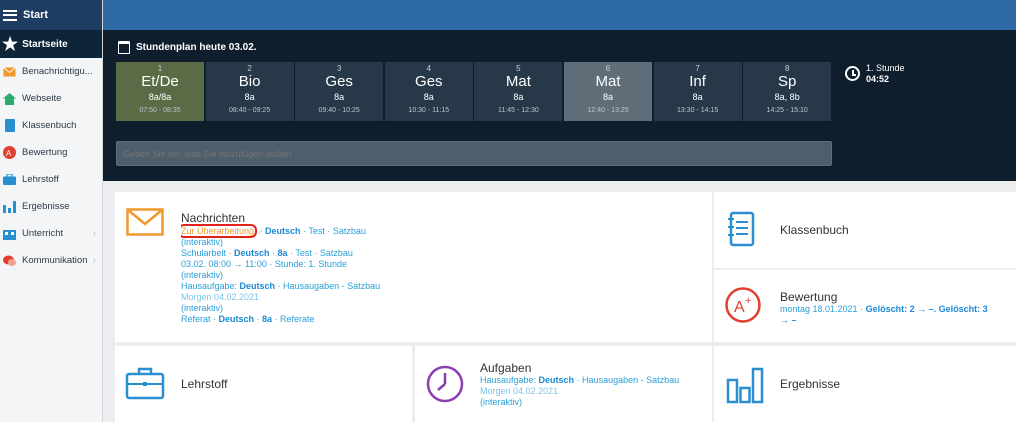 This screenshot has height=422, width=1016. What do you see at coordinates (809, 297) in the screenshot?
I see `tile-title: Bewertung` at bounding box center [809, 297].